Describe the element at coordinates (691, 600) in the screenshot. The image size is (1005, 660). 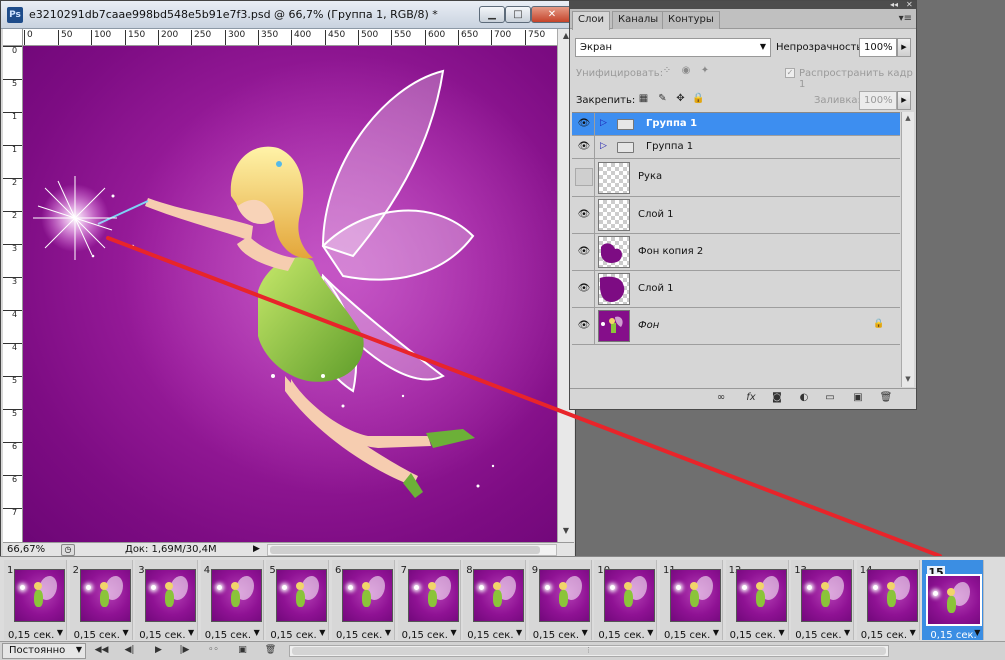
I see `animation-frame: 110,15 сек.▼` at that location.